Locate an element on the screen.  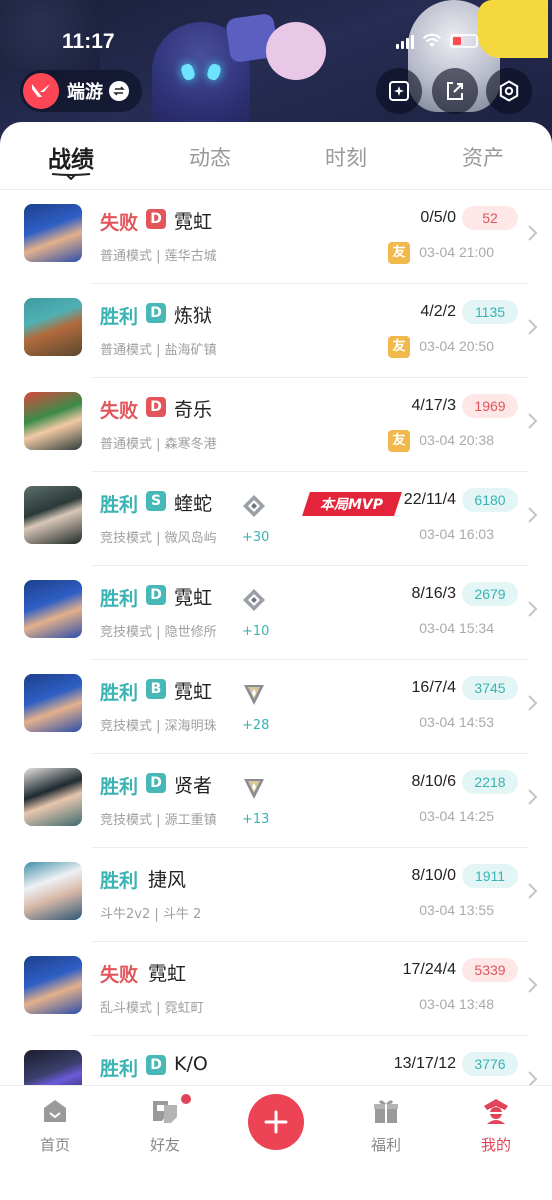
agent-name: 蝰蛇 is located at coordinates (193, 504).